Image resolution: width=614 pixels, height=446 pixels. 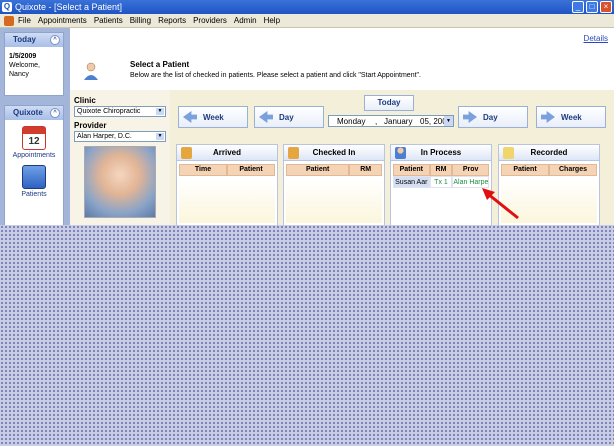 I want to click on provider-select: Alan Harper, D.C. ▼, so click(x=120, y=136).